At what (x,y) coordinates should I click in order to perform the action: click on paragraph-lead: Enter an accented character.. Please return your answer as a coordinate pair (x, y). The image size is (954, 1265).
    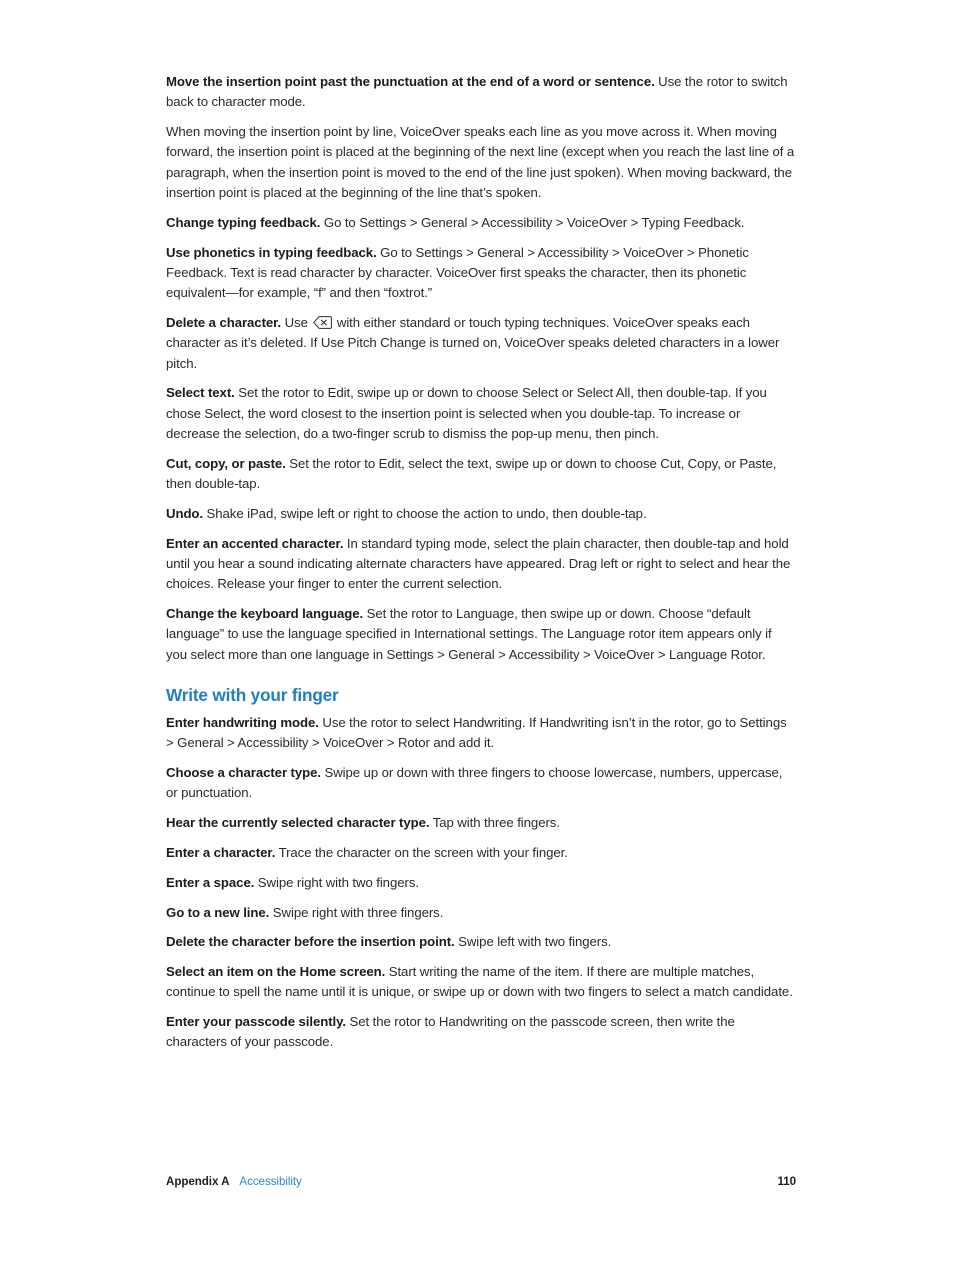
    Looking at the image, I should click on (255, 543).